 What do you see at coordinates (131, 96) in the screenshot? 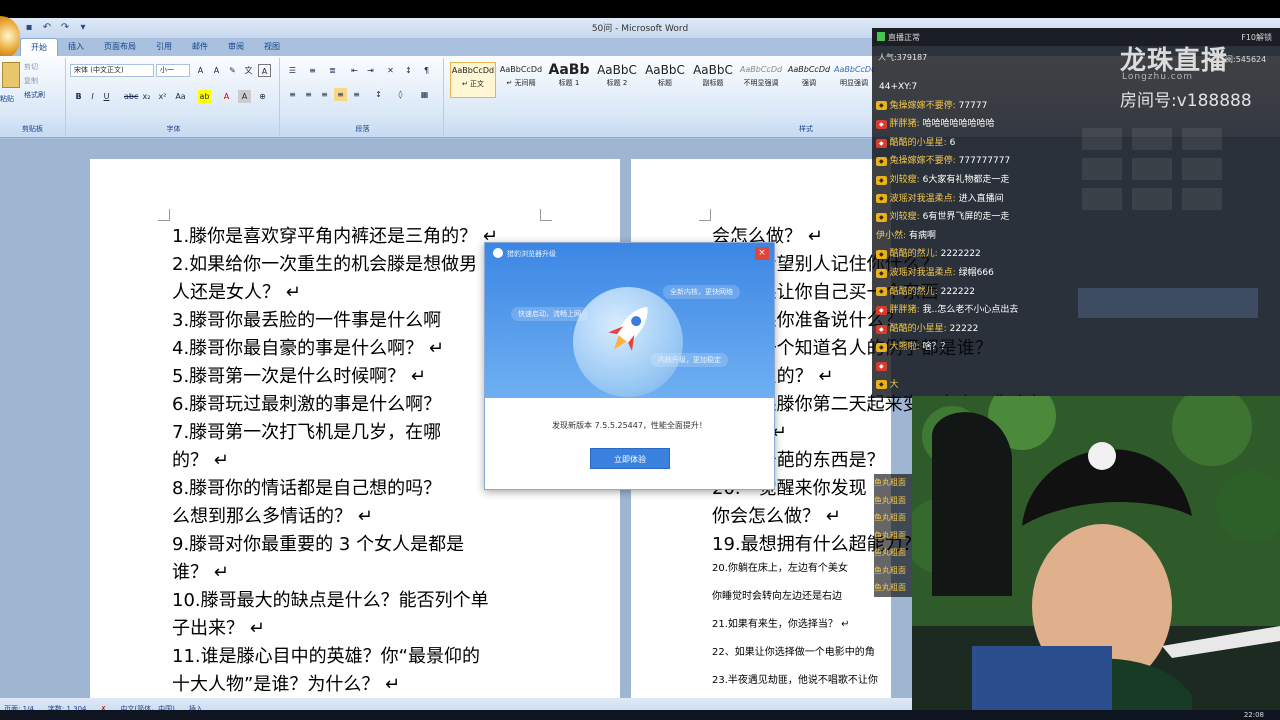
I see `strikethrough-icon: abc` at bounding box center [131, 96].